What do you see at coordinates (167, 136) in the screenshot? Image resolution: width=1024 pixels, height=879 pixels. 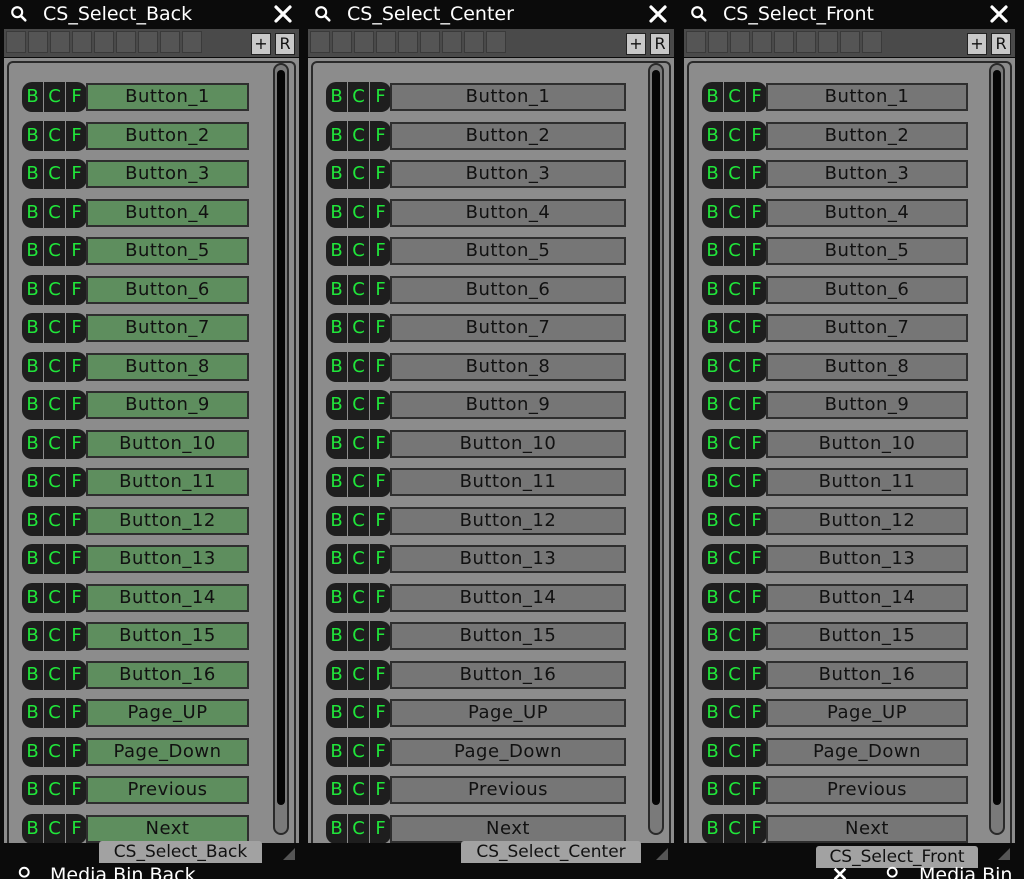 I see `cs-select-button: Button_2` at bounding box center [167, 136].